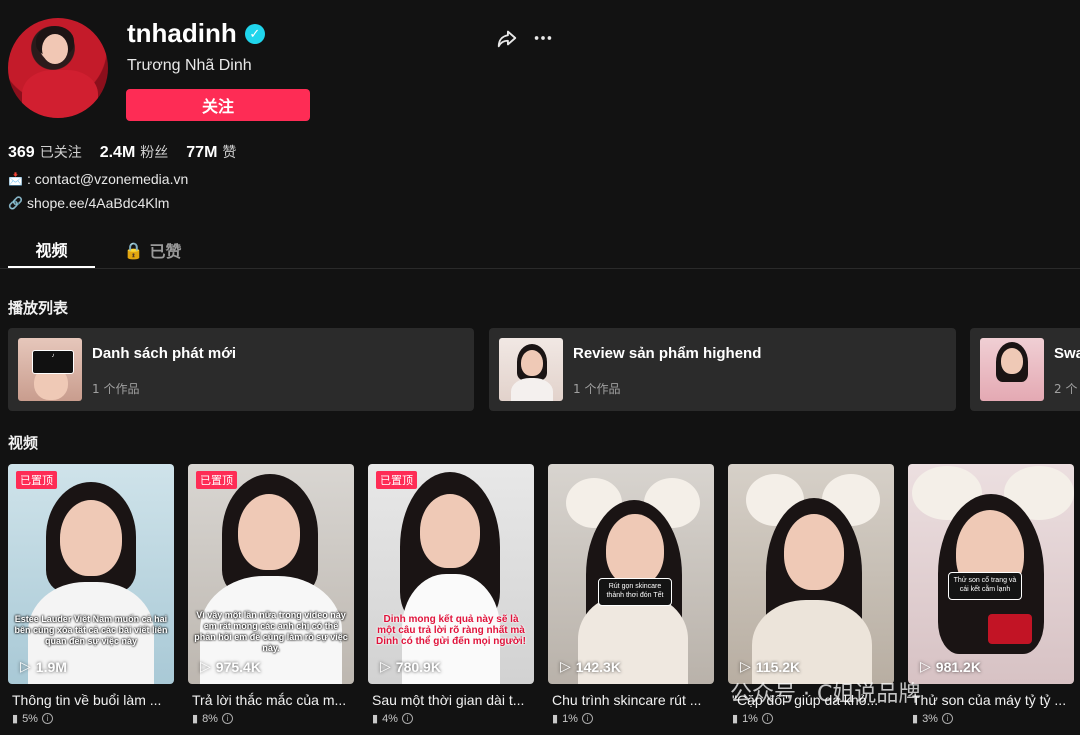  Describe the element at coordinates (98, 179) in the screenshot. I see `bio-email: 📩 : contact@vzonemedia.vn` at that location.